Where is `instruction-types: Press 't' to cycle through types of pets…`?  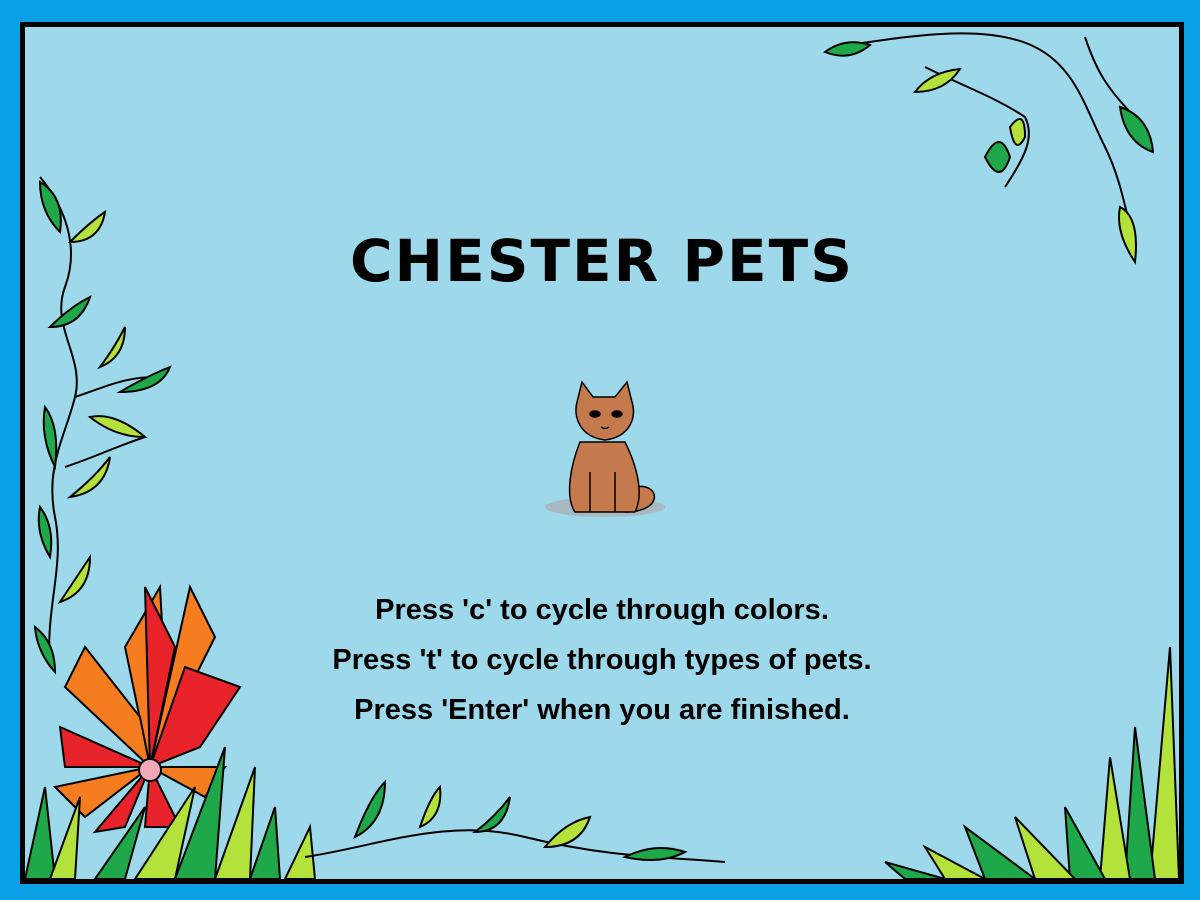 instruction-types: Press 't' to cycle through types of pets… is located at coordinates (602, 660).